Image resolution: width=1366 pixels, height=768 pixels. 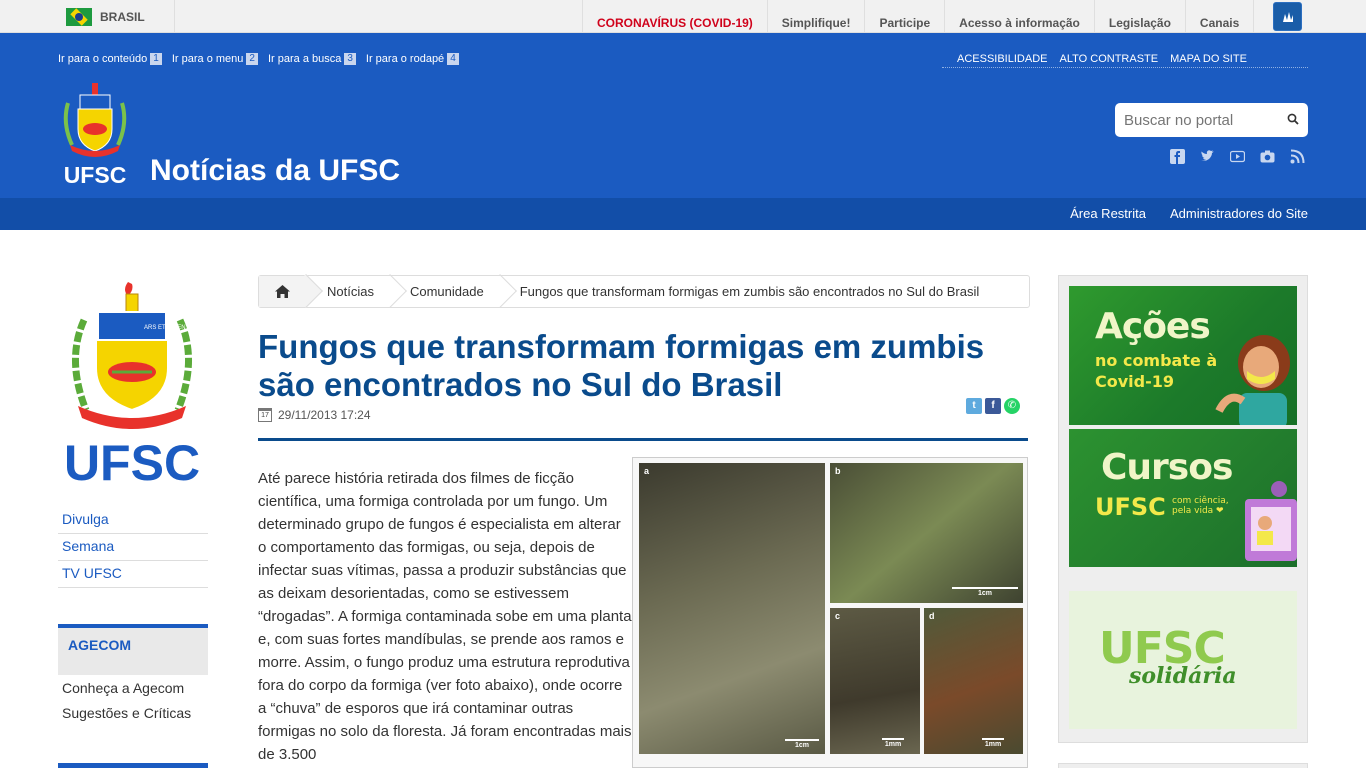 I want to click on brasil-label: BRASIL, so click(x=122, y=16).